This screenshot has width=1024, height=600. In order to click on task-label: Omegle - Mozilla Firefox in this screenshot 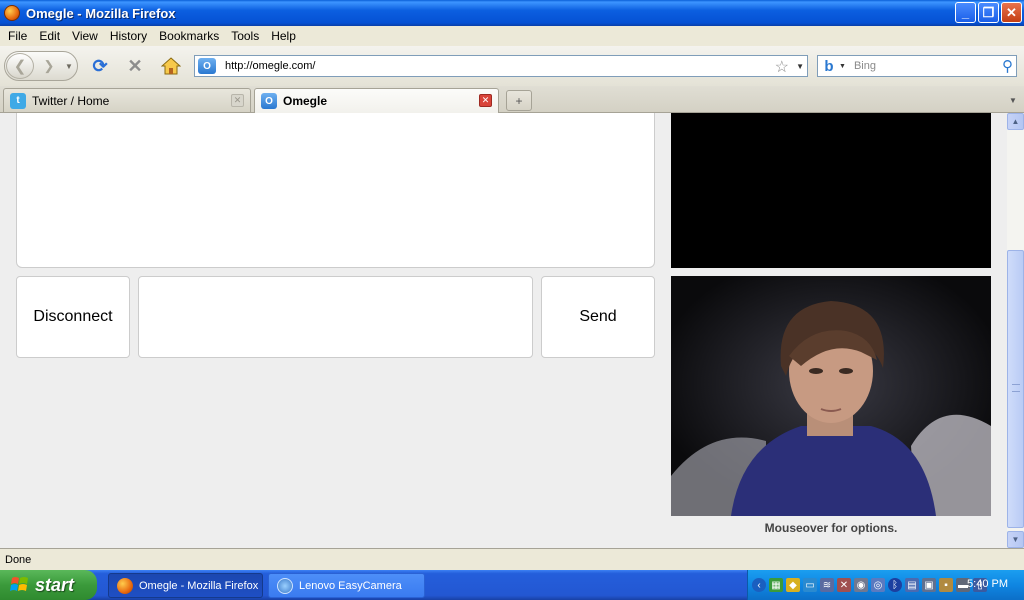, I will do `click(199, 585)`.